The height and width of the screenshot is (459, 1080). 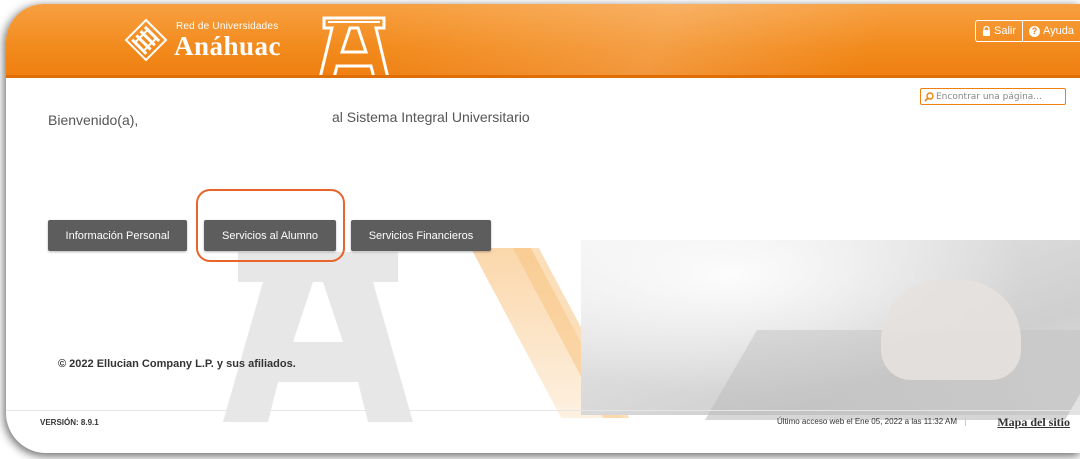 What do you see at coordinates (997, 96) in the screenshot?
I see `search-input` at bounding box center [997, 96].